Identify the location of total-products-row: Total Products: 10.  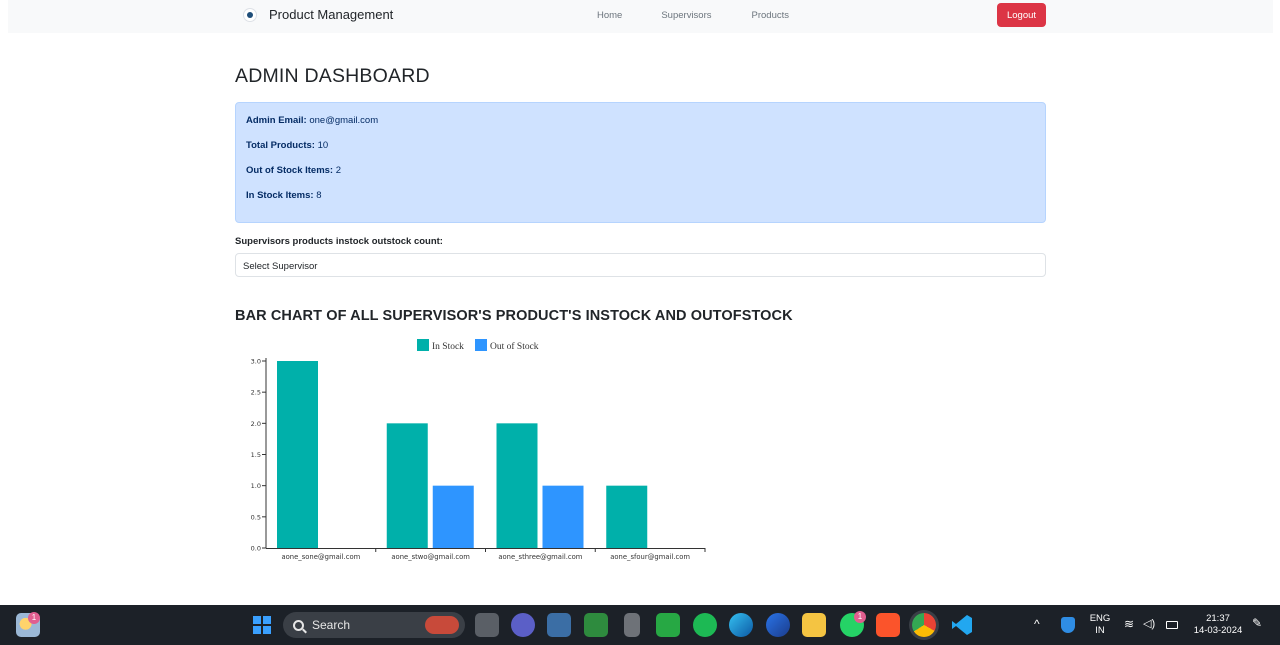
(640, 152).